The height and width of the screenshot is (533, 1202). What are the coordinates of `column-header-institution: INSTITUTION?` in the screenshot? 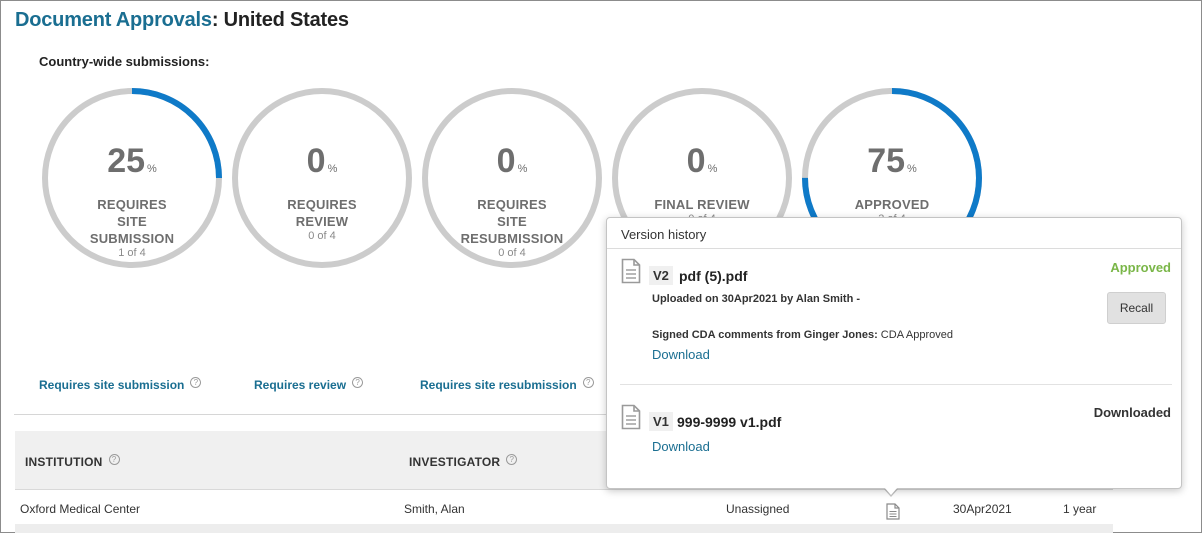 It's located at (72, 461).